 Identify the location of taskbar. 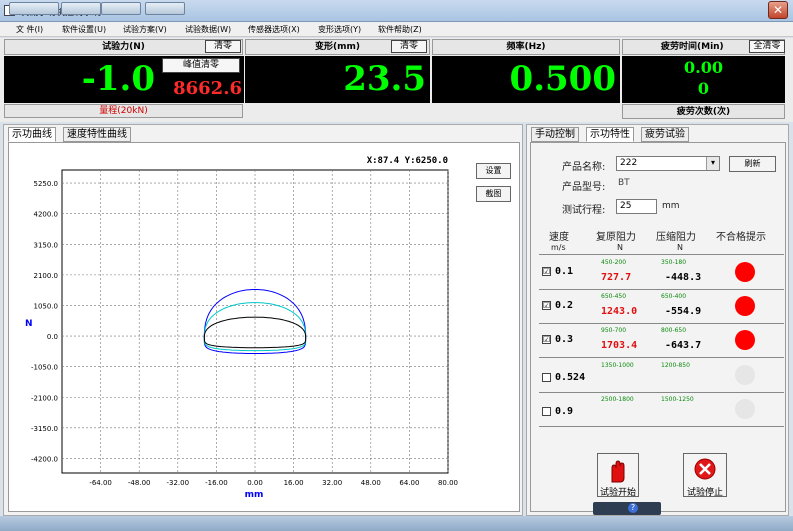
(396, 523).